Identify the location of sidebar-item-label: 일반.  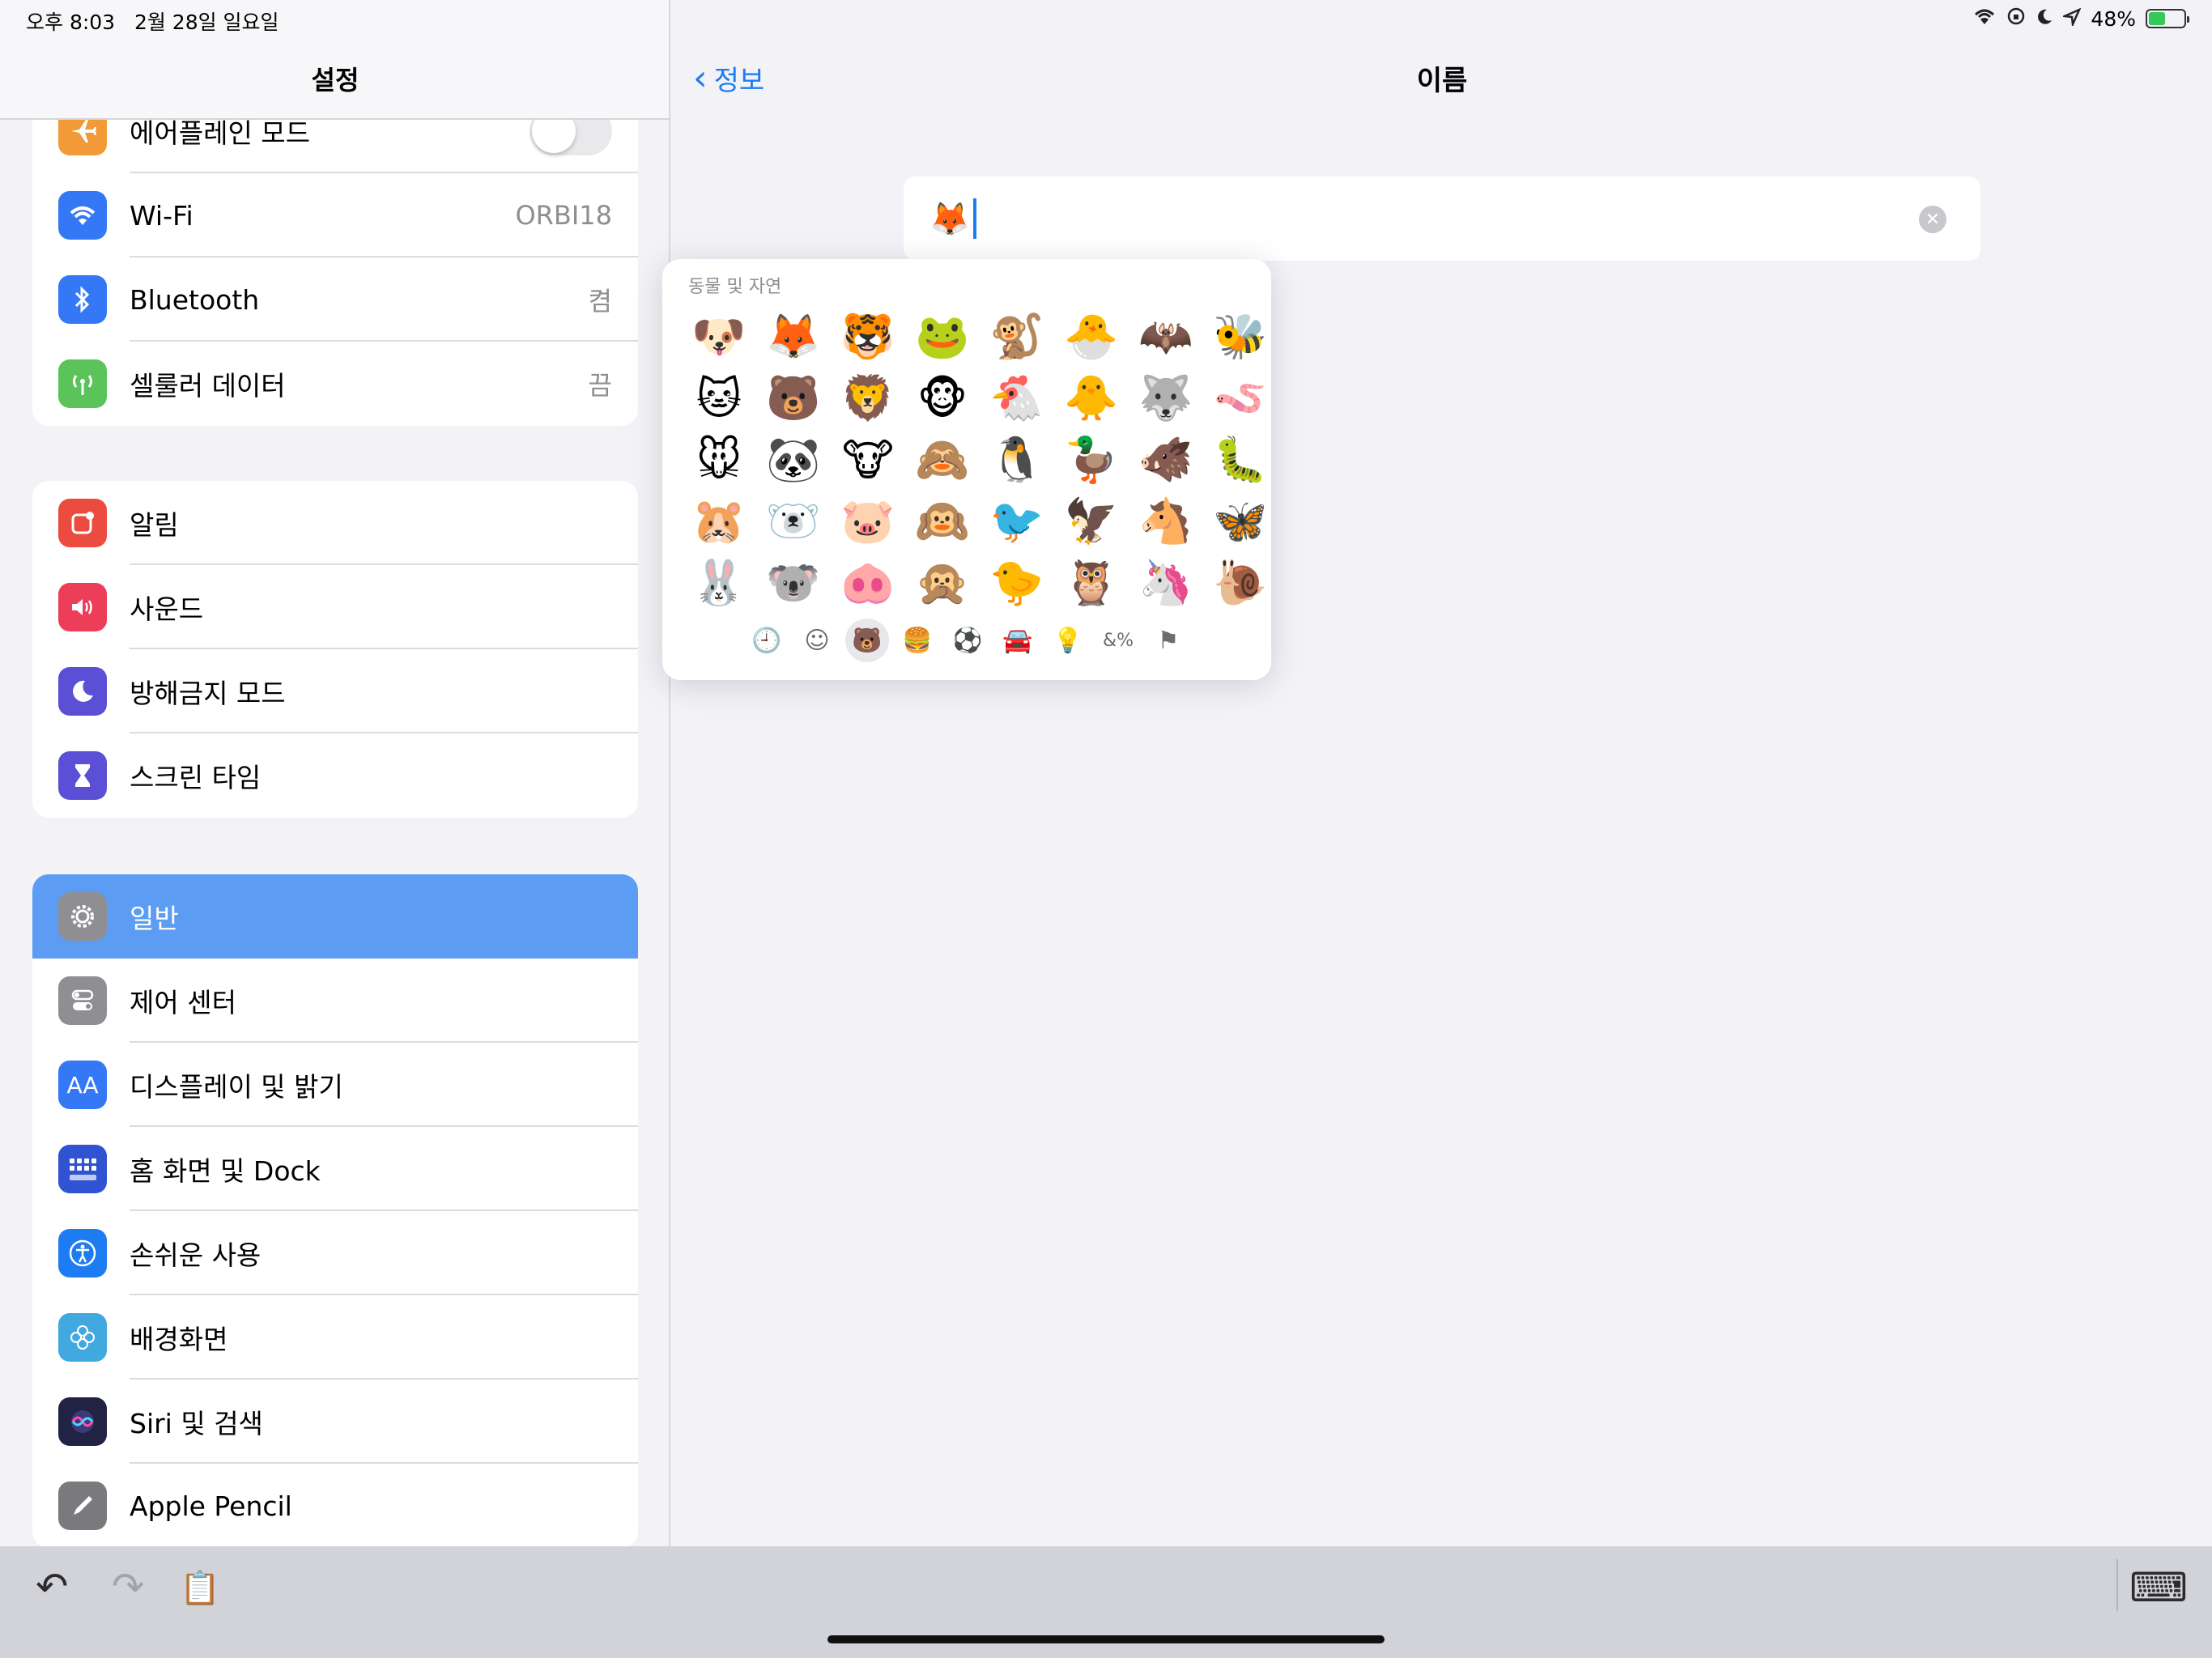
(155, 918).